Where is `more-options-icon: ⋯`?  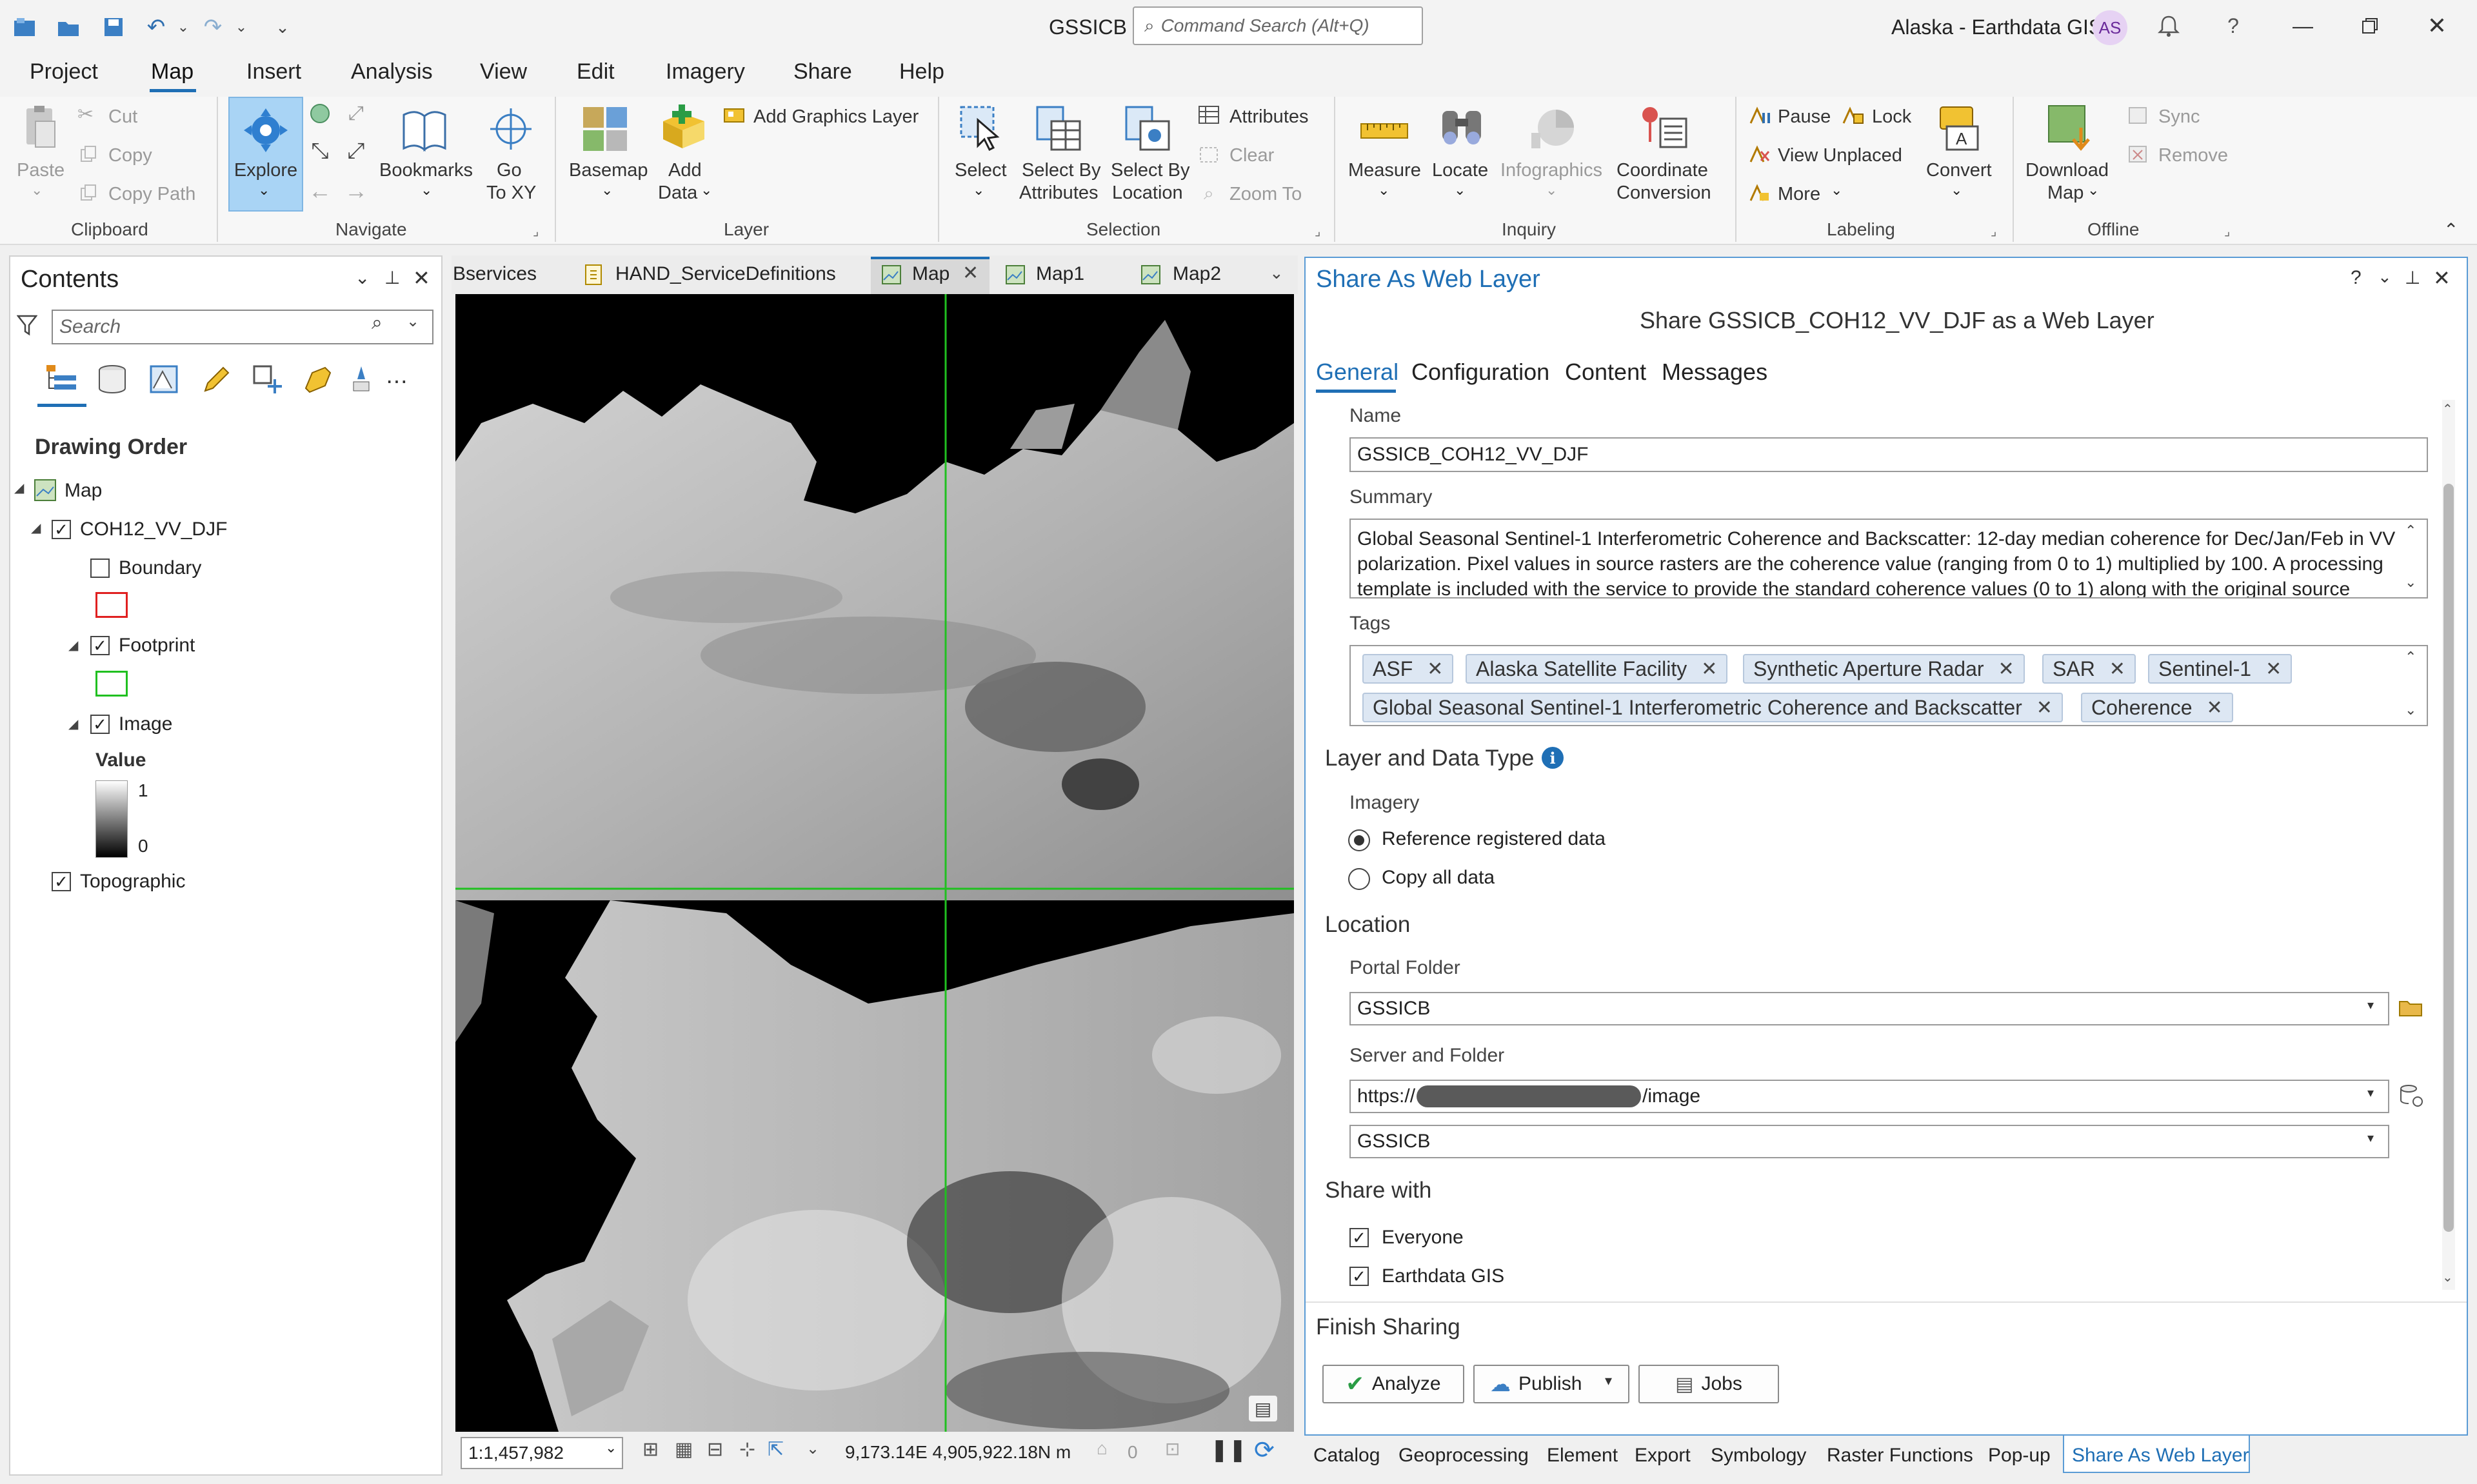 more-options-icon: ⋯ is located at coordinates (397, 382).